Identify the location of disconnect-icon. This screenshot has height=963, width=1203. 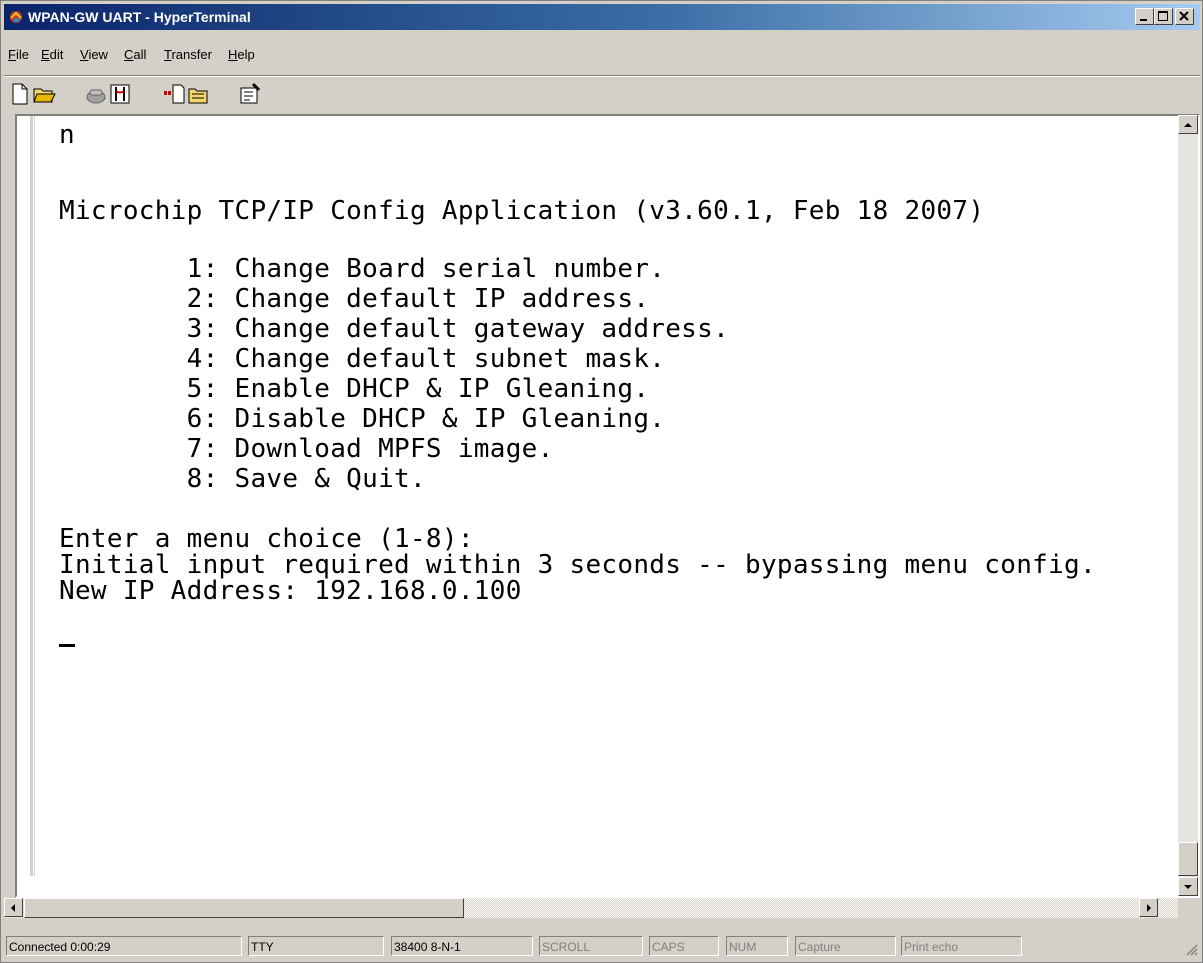
(120, 94).